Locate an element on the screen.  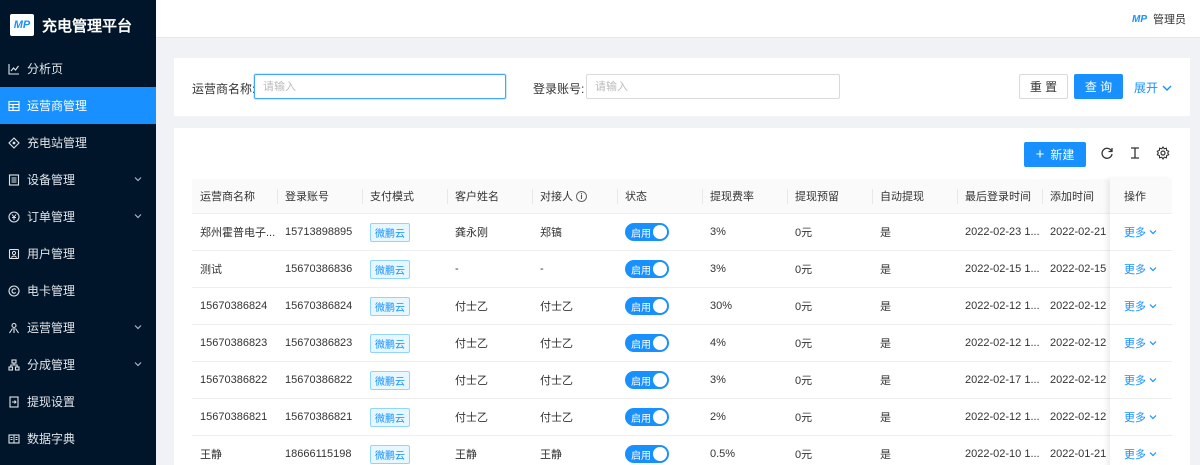
cell-value: 15670386824 is located at coordinates (319, 306).